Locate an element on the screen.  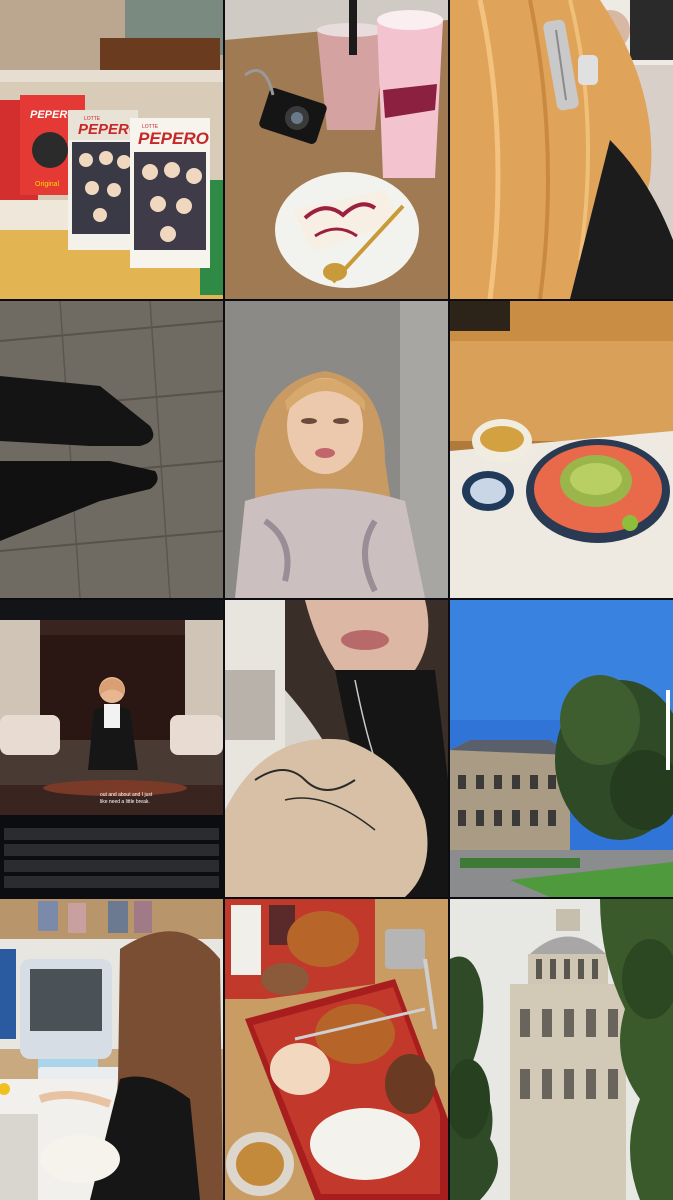
pepero-box-center: LOTTE PEPERO is located at coordinates (104, 180).